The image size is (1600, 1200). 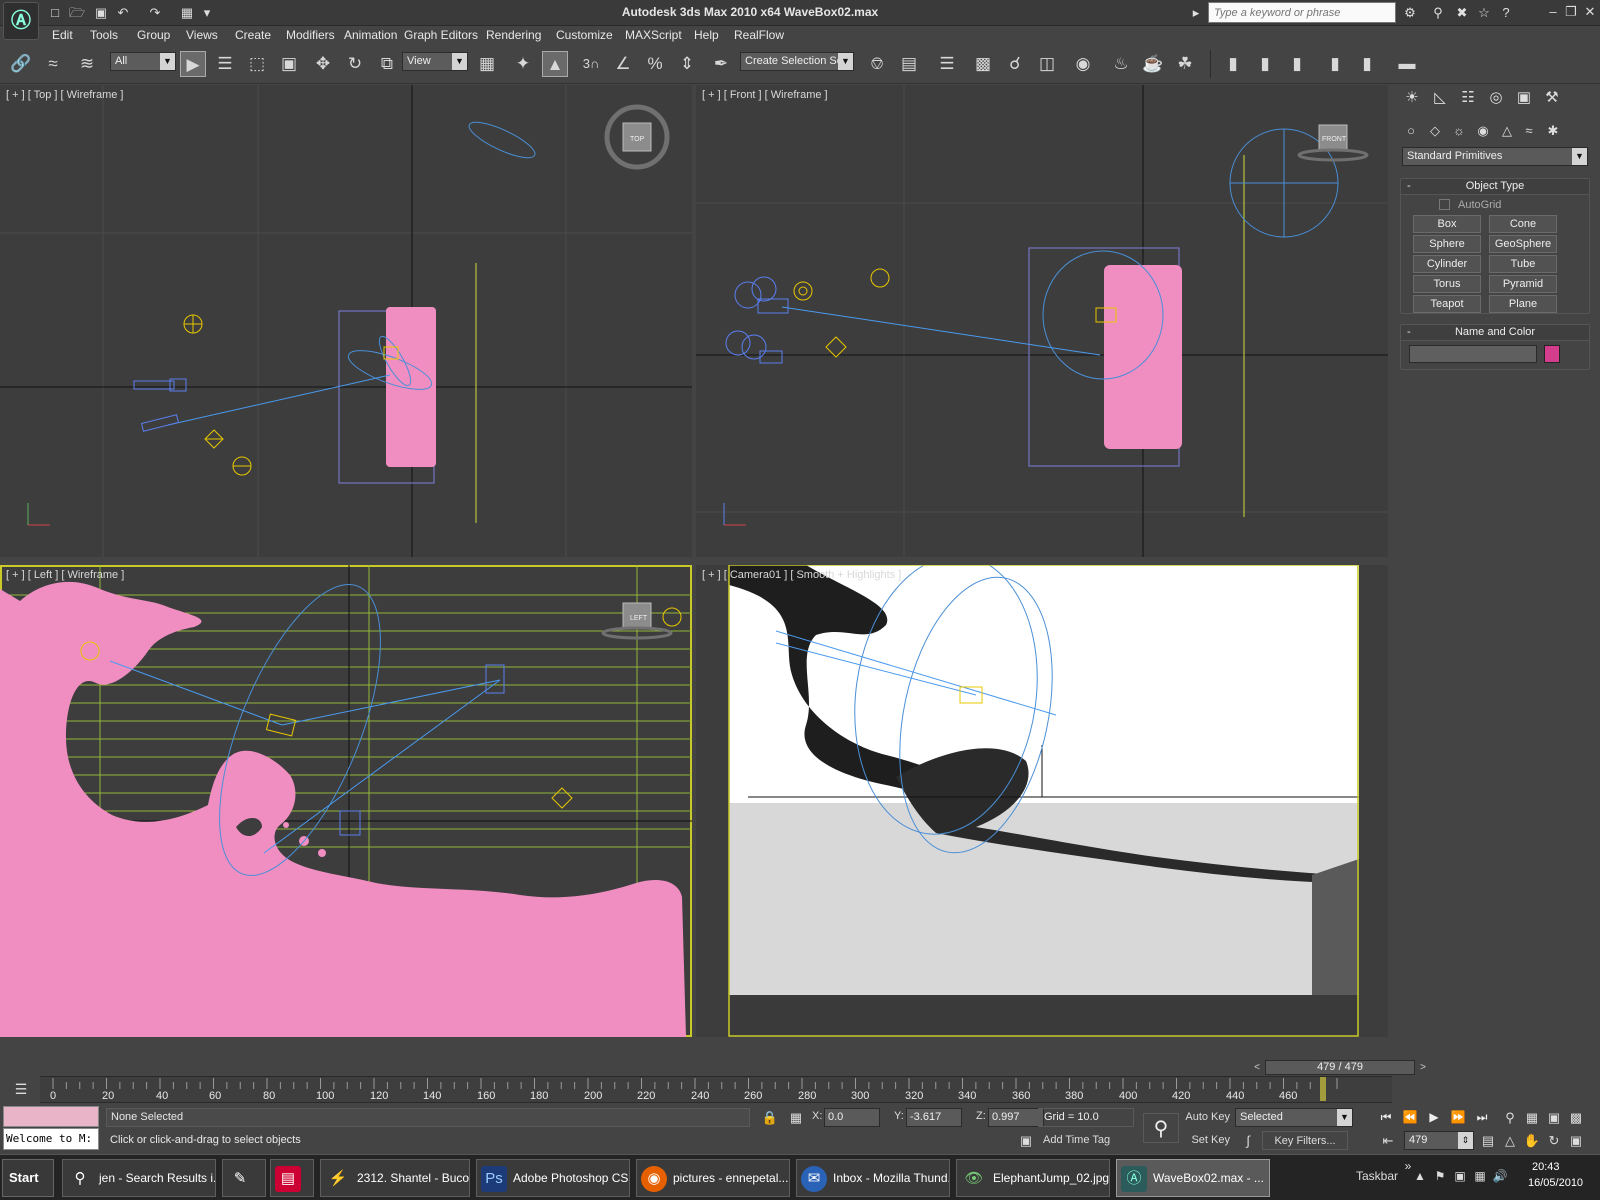 I want to click on y-coordinate-field: -3.617, so click(x=934, y=1117).